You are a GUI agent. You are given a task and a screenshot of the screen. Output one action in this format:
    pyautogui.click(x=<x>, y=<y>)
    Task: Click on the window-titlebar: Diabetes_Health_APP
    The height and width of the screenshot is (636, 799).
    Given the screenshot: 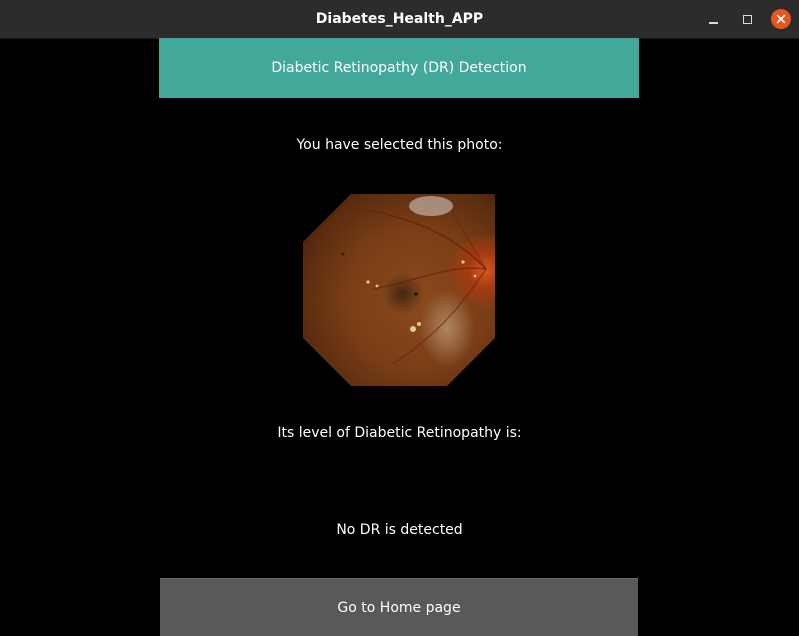 What is the action you would take?
    pyautogui.click(x=399, y=19)
    